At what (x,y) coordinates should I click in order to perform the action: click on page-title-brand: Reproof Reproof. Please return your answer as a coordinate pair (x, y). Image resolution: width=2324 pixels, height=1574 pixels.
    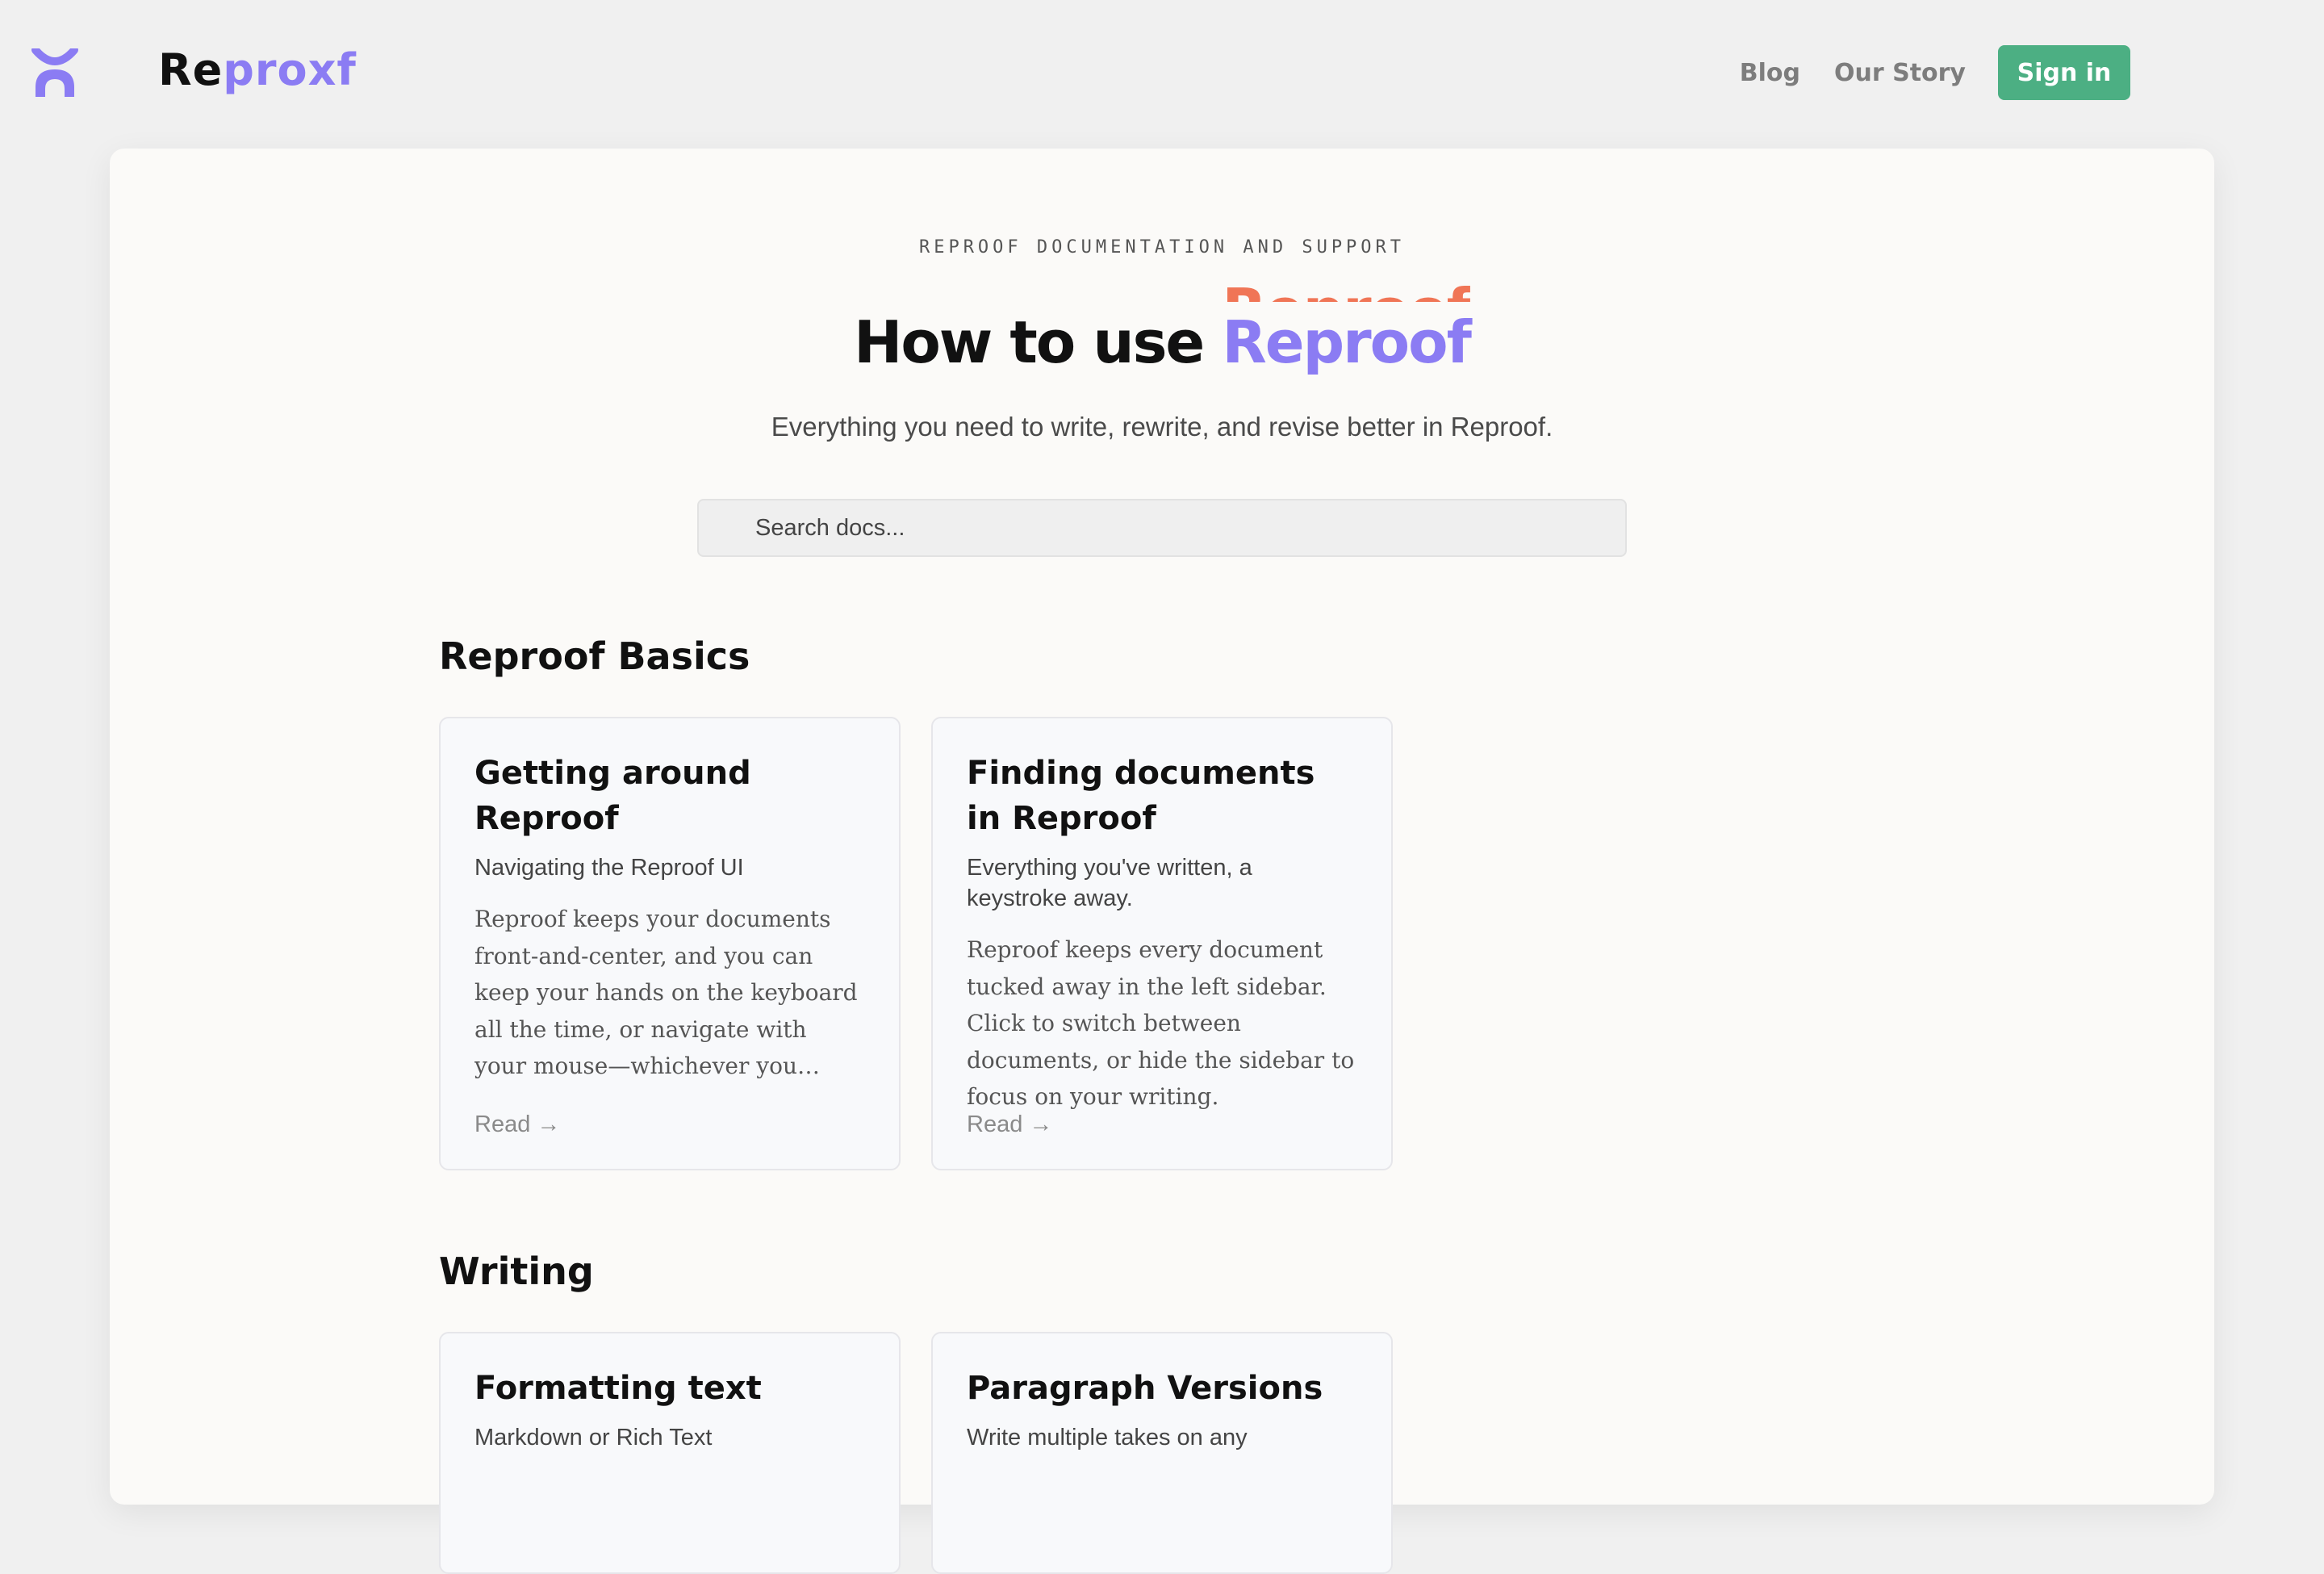
    Looking at the image, I should click on (1347, 329).